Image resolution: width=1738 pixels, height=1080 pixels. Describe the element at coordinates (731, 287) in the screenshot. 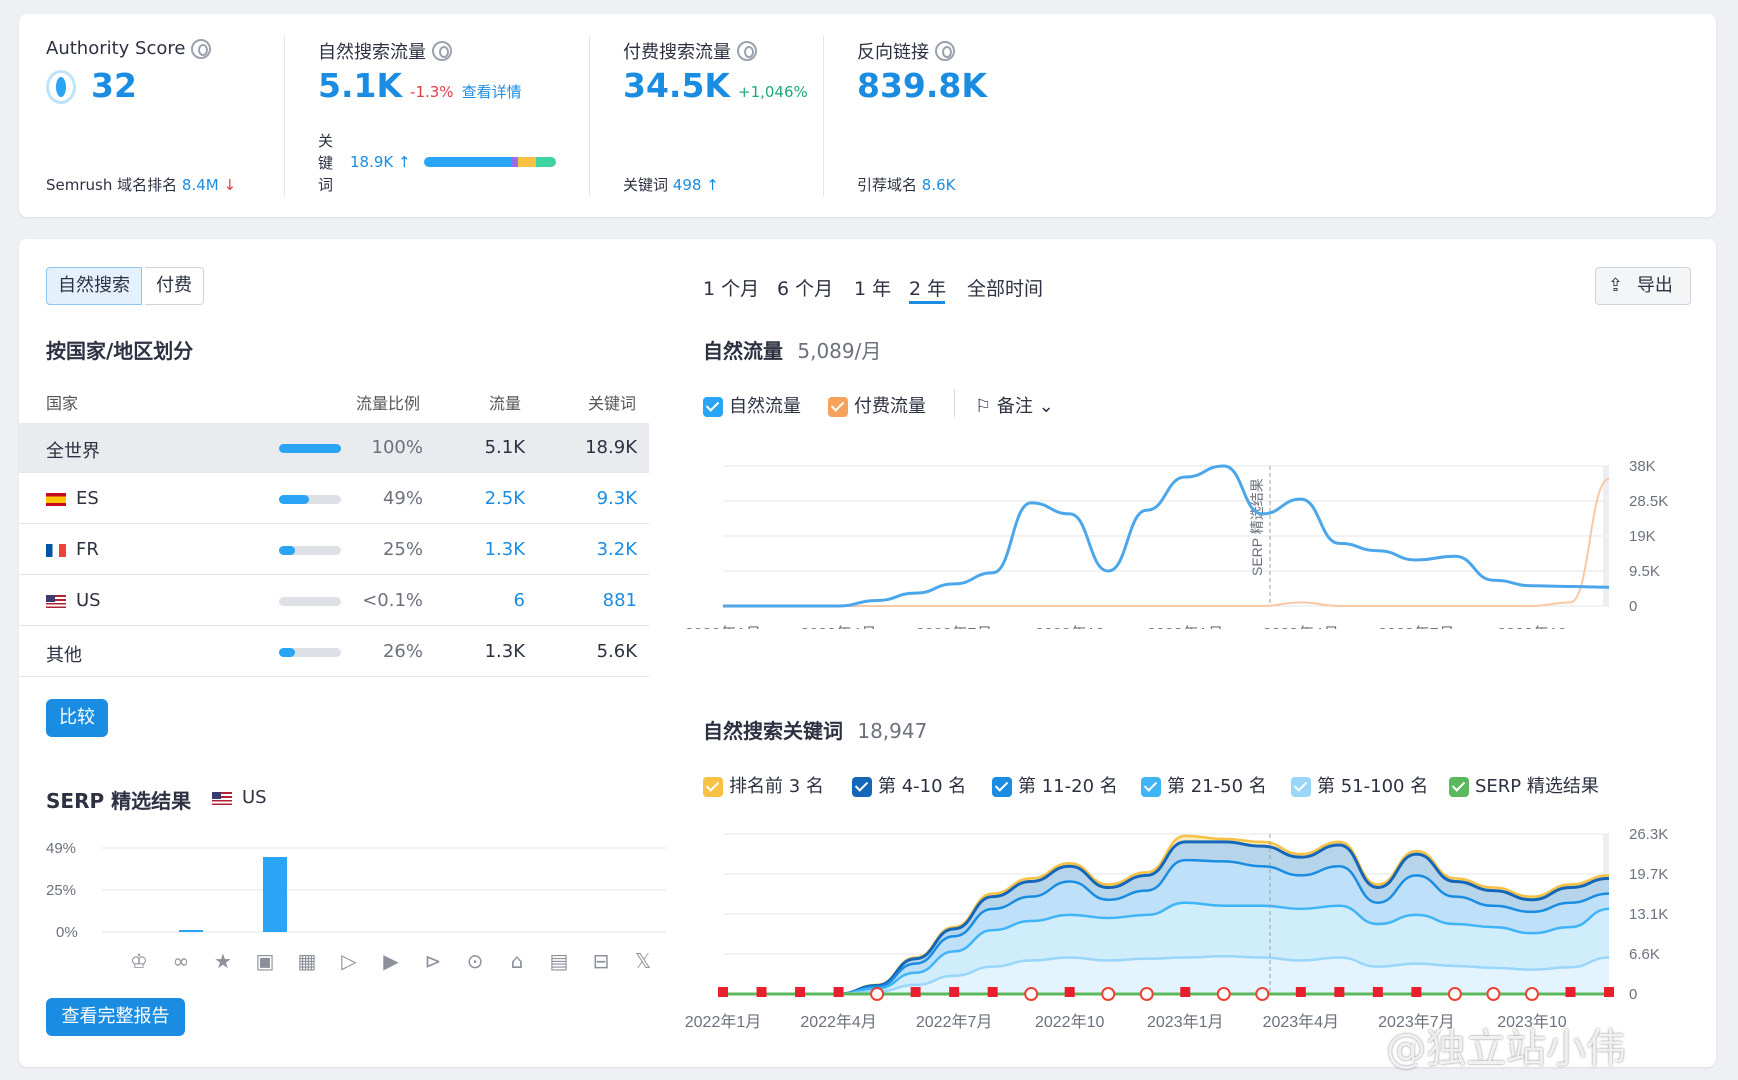

I see `range-1-month: 1 个月` at that location.